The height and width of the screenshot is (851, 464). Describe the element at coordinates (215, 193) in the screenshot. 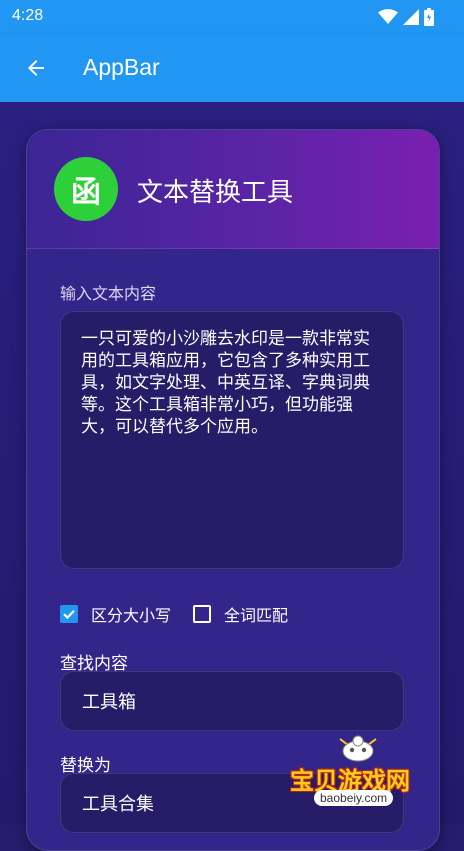

I see `card-title: 文本替换工具` at that location.